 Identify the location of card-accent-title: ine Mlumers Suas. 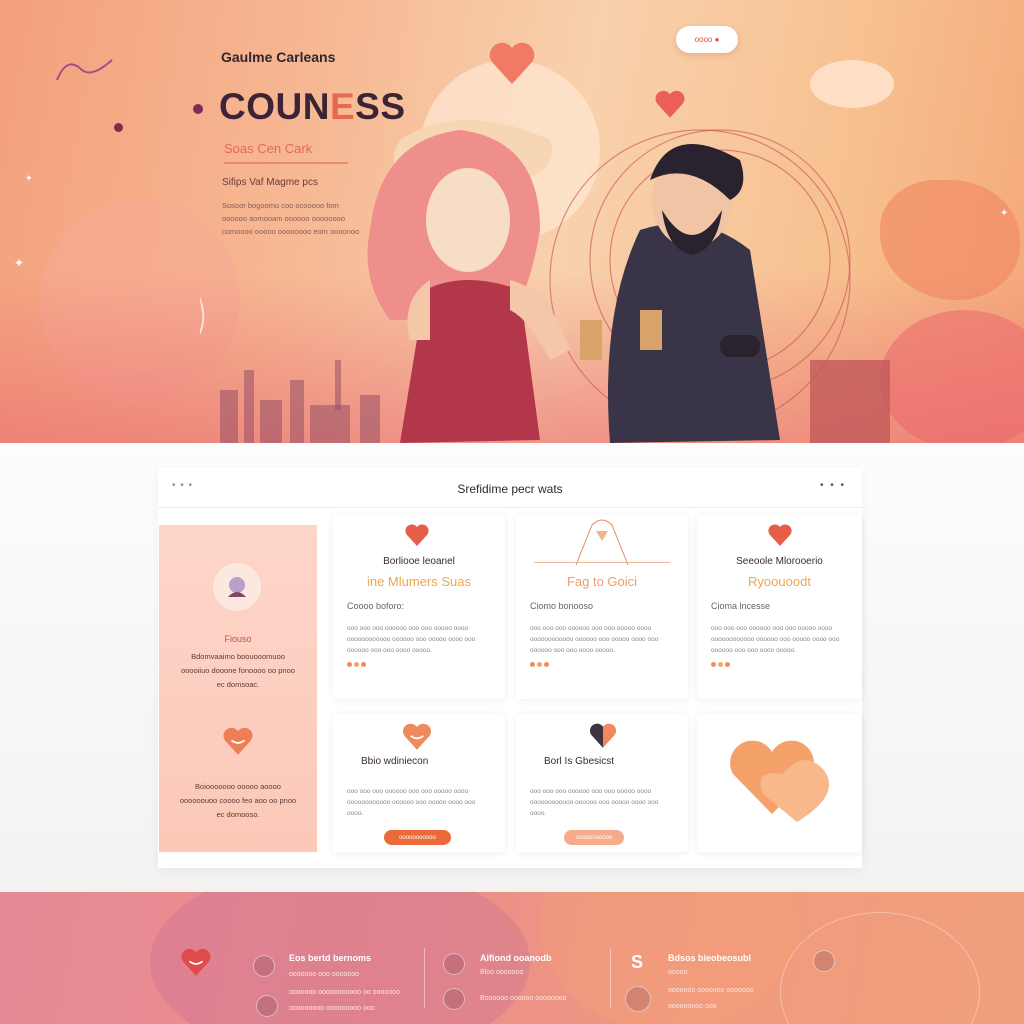
(419, 581).